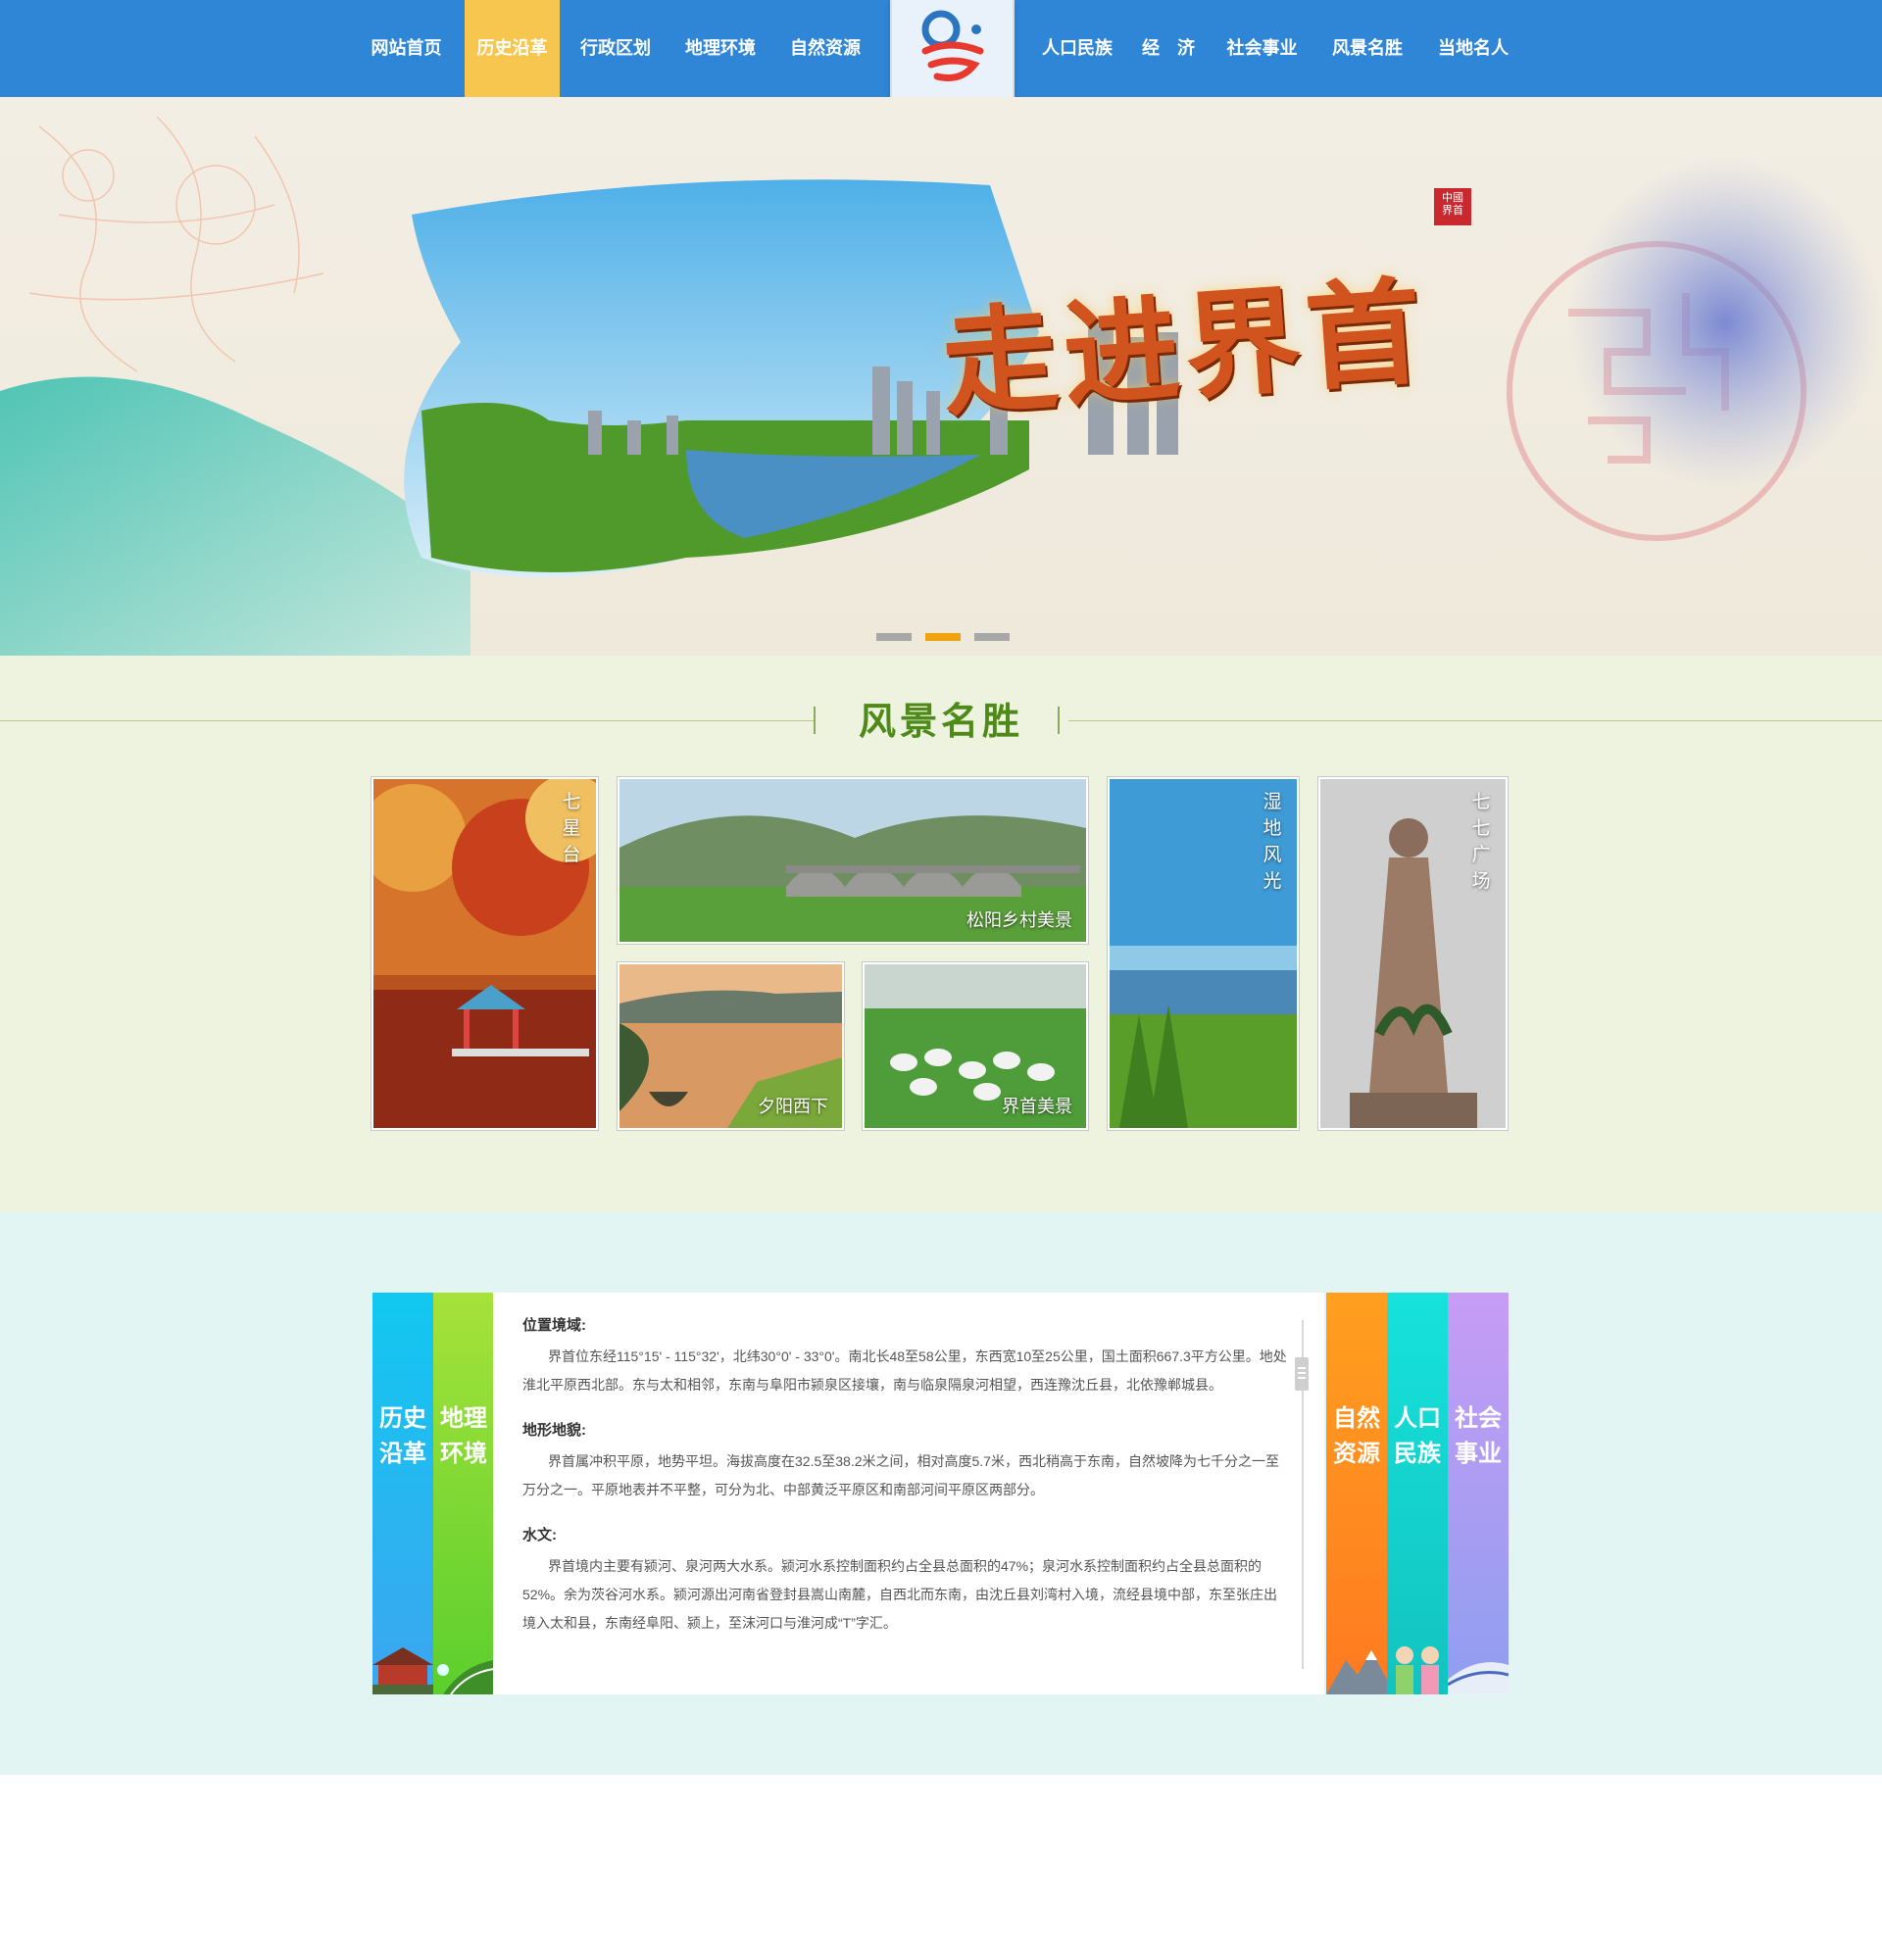  Describe the element at coordinates (402, 1435) in the screenshot. I see `tab-label: 历史沿革` at that location.